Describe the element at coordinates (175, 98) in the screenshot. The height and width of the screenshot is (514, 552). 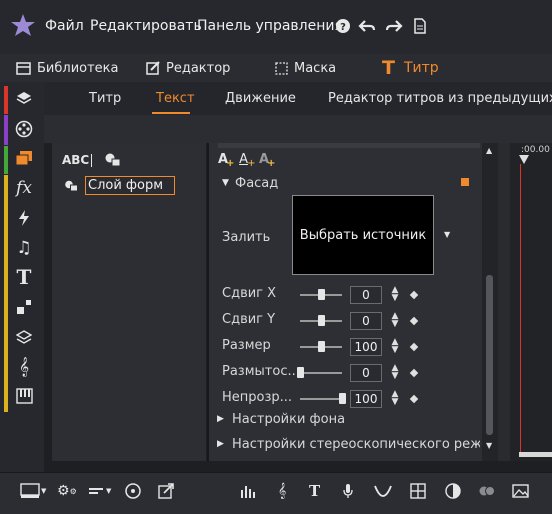
I see `tab-text: Текст` at that location.